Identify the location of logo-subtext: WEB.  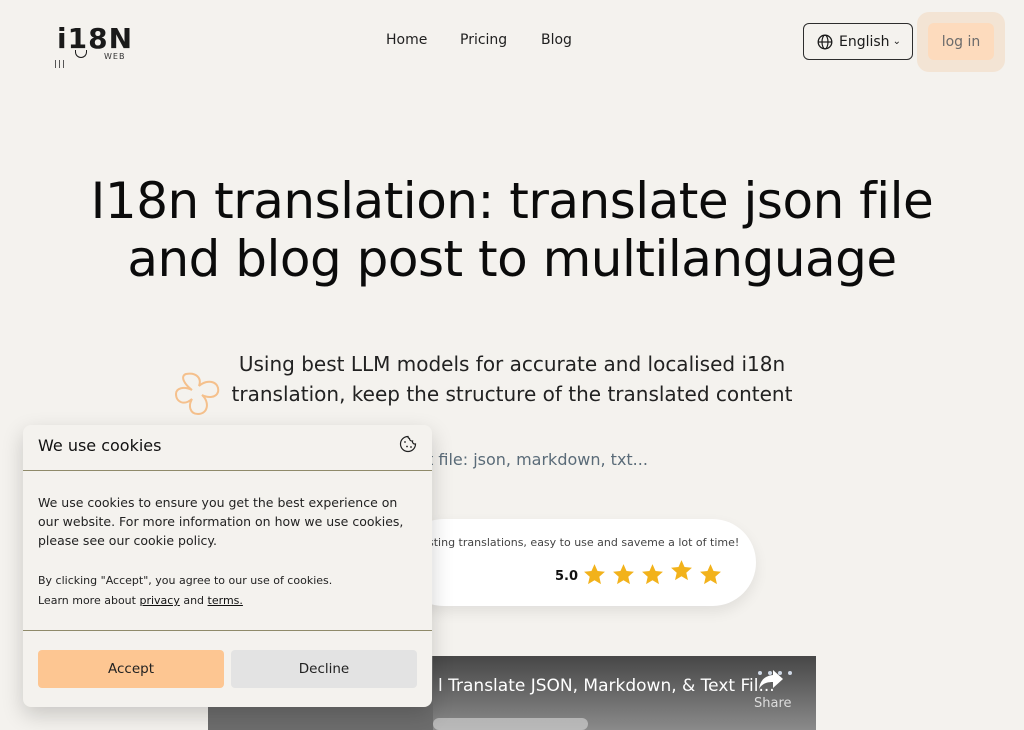
(115, 56).